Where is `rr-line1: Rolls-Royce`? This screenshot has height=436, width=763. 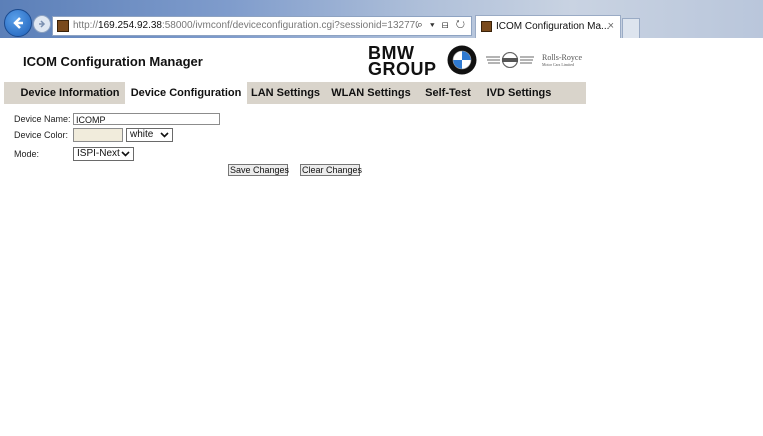
rr-line1: Rolls-Royce is located at coordinates (562, 57).